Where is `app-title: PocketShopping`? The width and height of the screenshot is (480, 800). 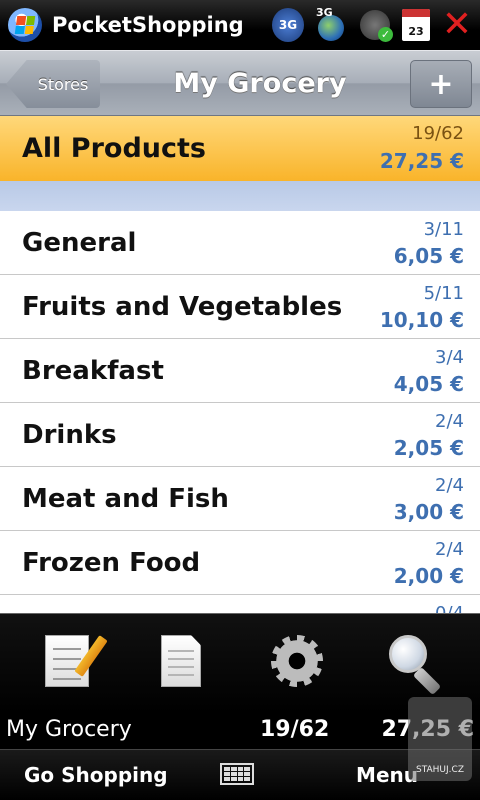 app-title: PocketShopping is located at coordinates (148, 25).